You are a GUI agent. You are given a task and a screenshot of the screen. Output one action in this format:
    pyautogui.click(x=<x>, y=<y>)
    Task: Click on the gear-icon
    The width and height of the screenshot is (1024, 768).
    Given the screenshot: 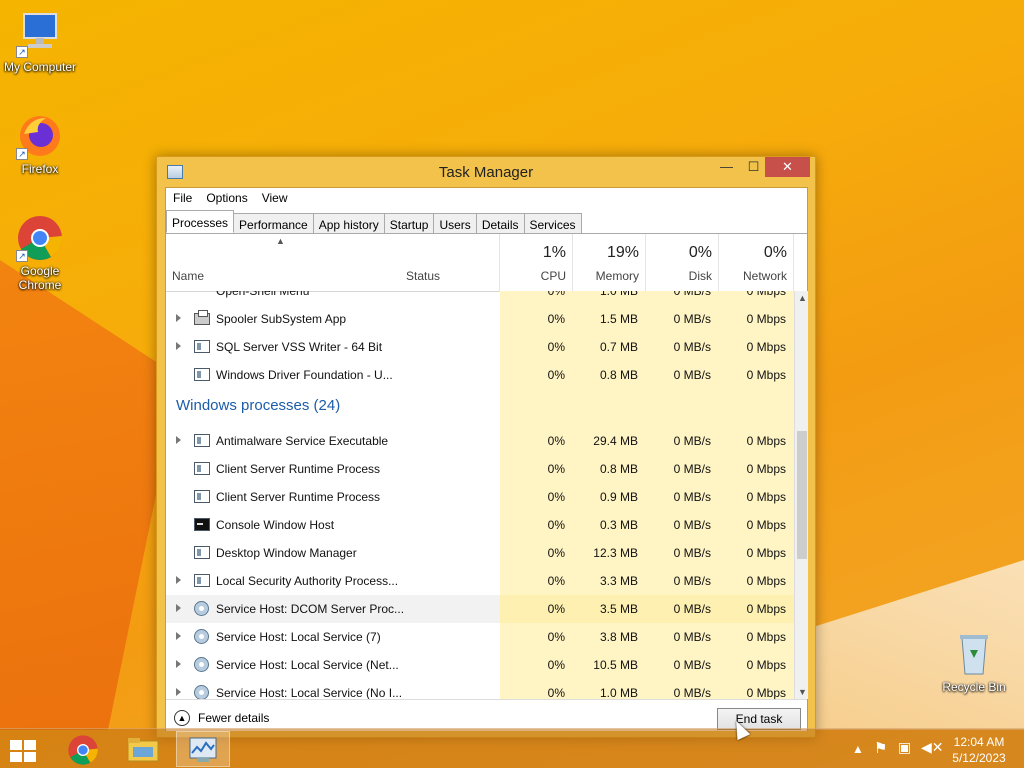 What is the action you would take?
    pyautogui.click(x=201, y=608)
    